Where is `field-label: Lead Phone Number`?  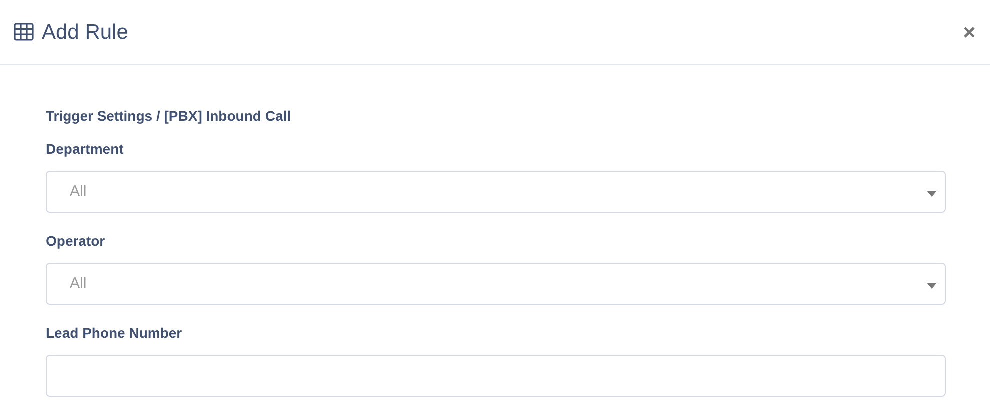 field-label: Lead Phone Number is located at coordinates (115, 333).